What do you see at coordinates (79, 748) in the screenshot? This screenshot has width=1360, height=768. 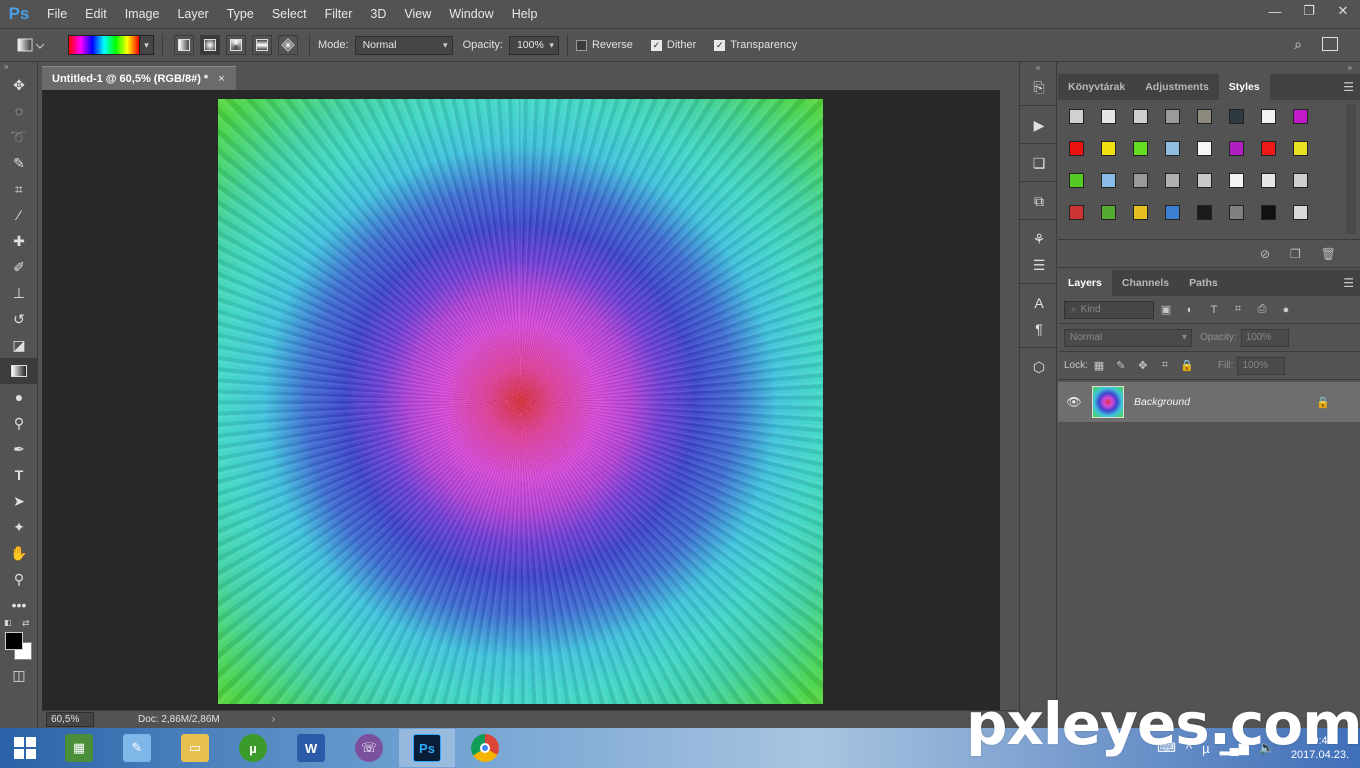 I see `taskbar-calculator: ▦` at bounding box center [79, 748].